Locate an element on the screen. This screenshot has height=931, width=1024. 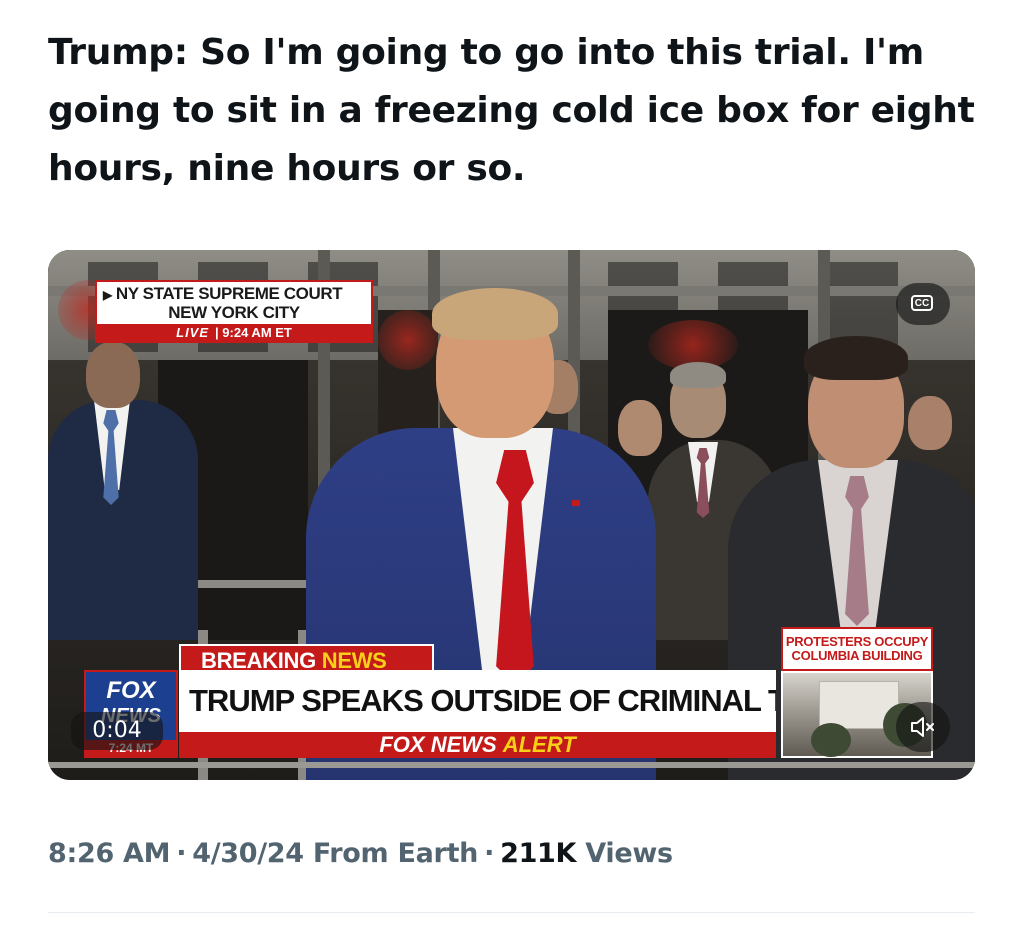
locator-city: NEW YORK CITY is located at coordinates (234, 312).